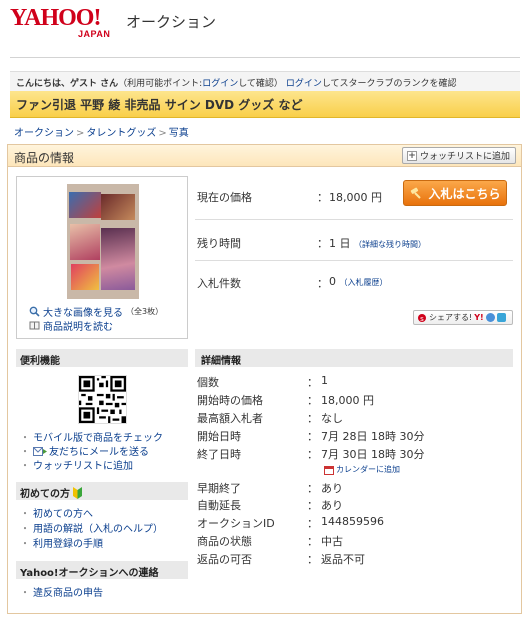 This screenshot has height=624, width=530. I want to click on breadcrumb-talent-goods: タレントグッズ, so click(121, 133).